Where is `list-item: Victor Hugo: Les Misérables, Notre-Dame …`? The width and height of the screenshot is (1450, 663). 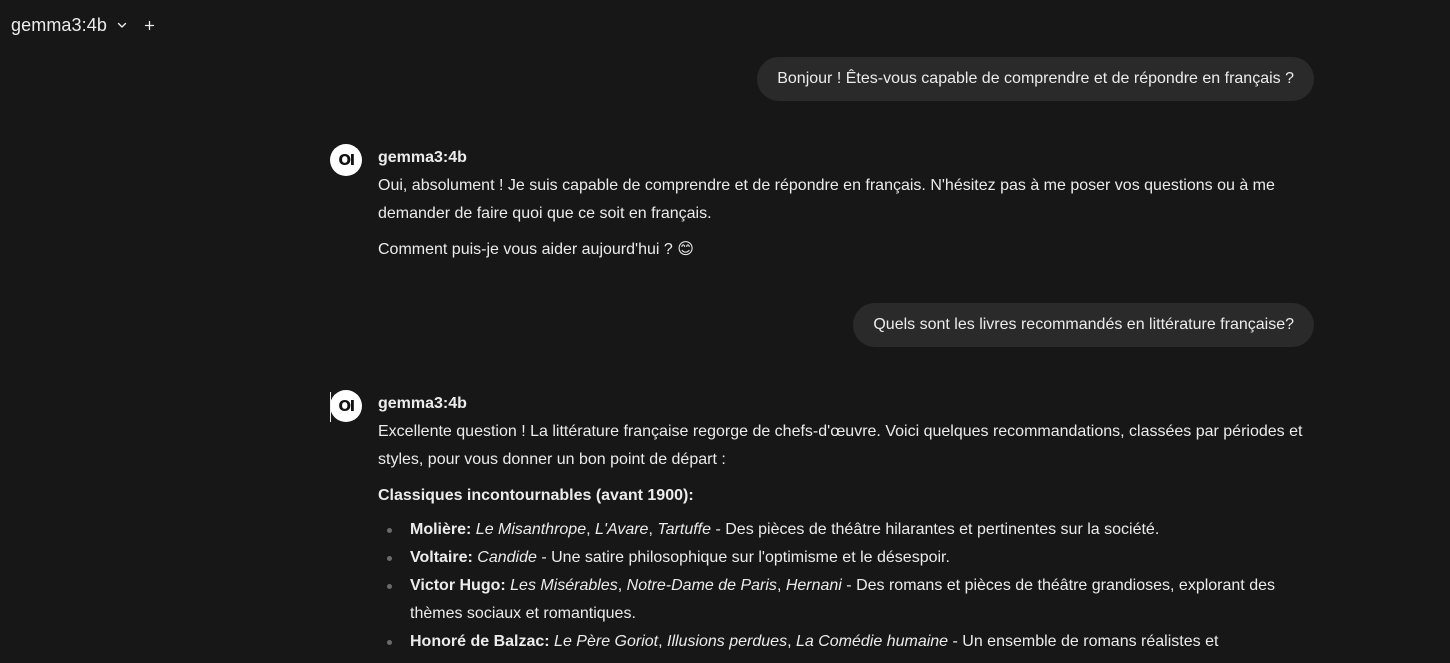
list-item: Victor Hugo: Les Misérables, Notre-Dame … is located at coordinates (847, 600).